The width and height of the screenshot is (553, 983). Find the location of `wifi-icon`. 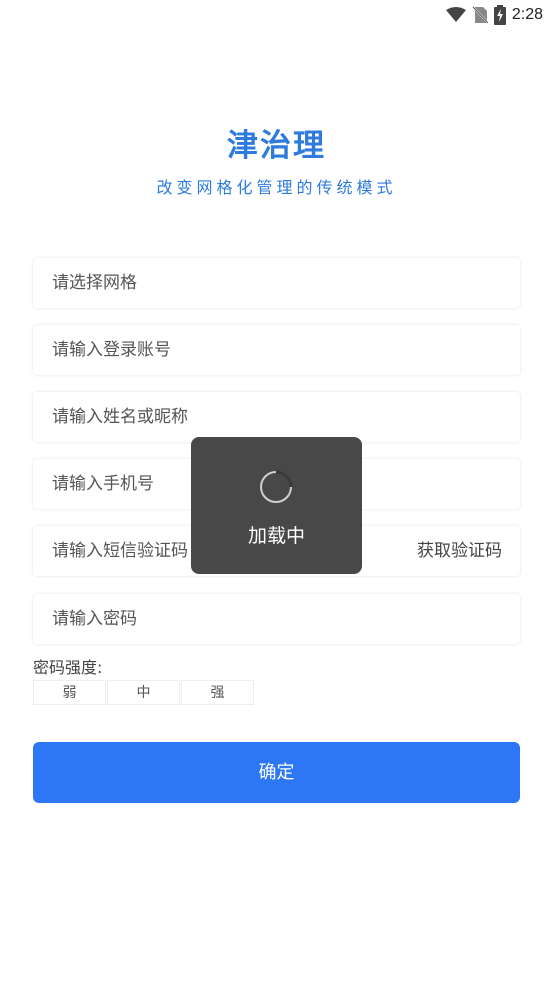

wifi-icon is located at coordinates (455, 15).